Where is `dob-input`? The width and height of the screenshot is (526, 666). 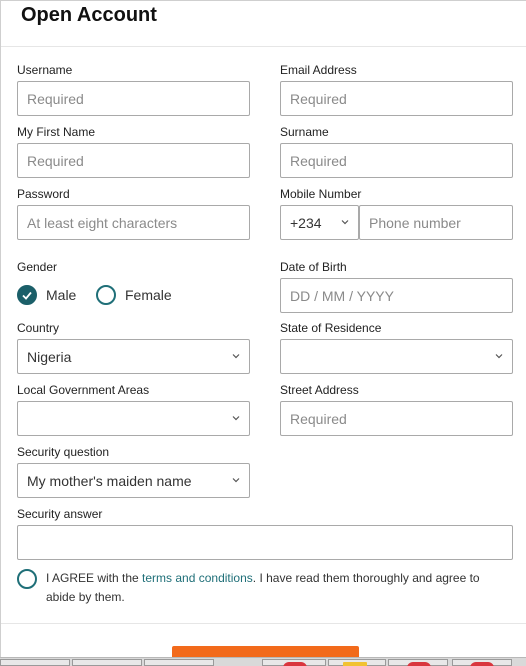 dob-input is located at coordinates (396, 295).